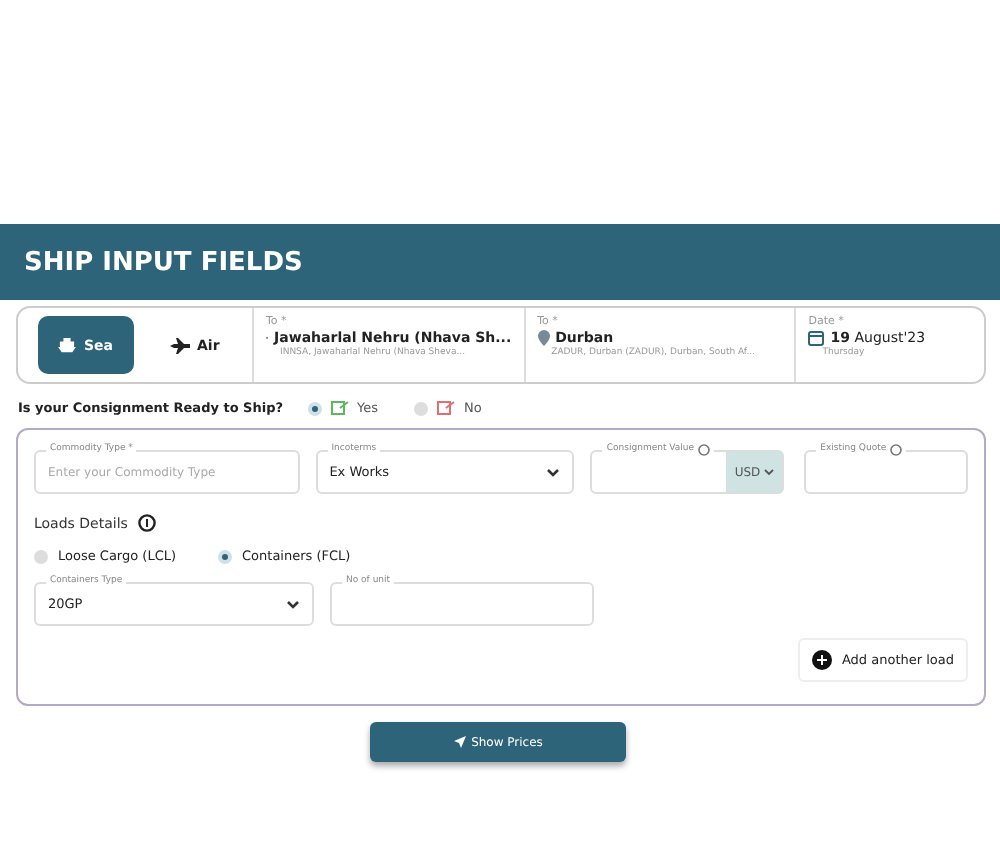 This screenshot has width=1000, height=844. I want to click on calendar-icon, so click(816, 338).